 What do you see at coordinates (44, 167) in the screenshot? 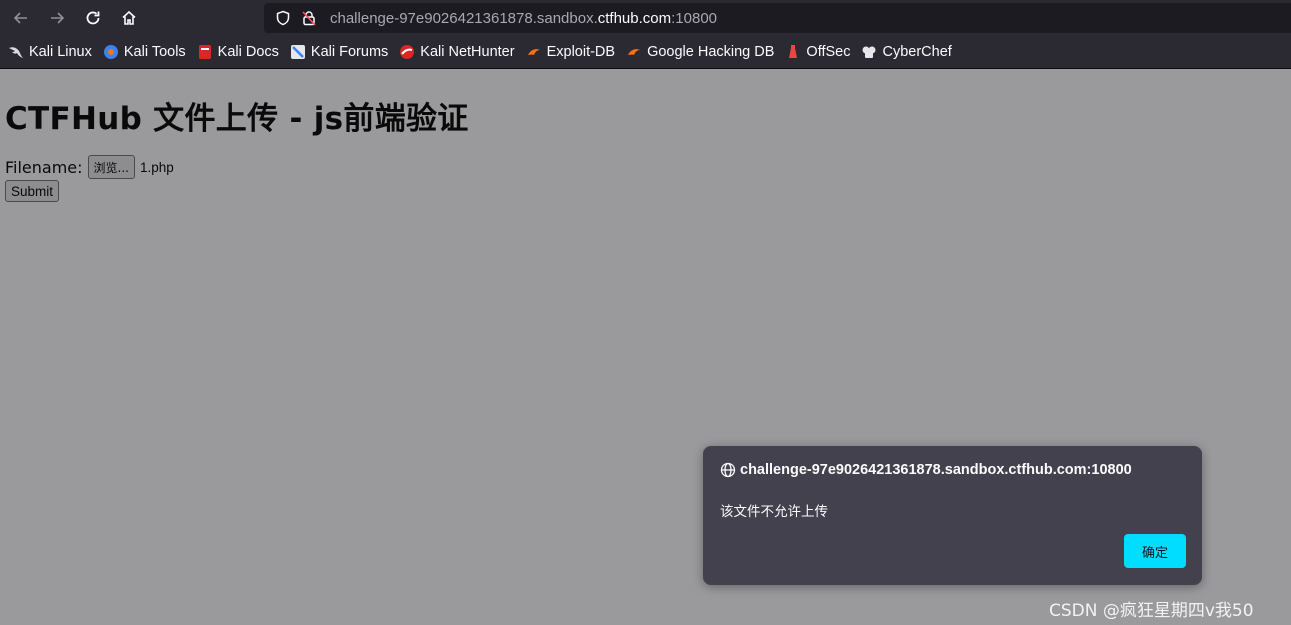
I see `filename-label: Filename:` at bounding box center [44, 167].